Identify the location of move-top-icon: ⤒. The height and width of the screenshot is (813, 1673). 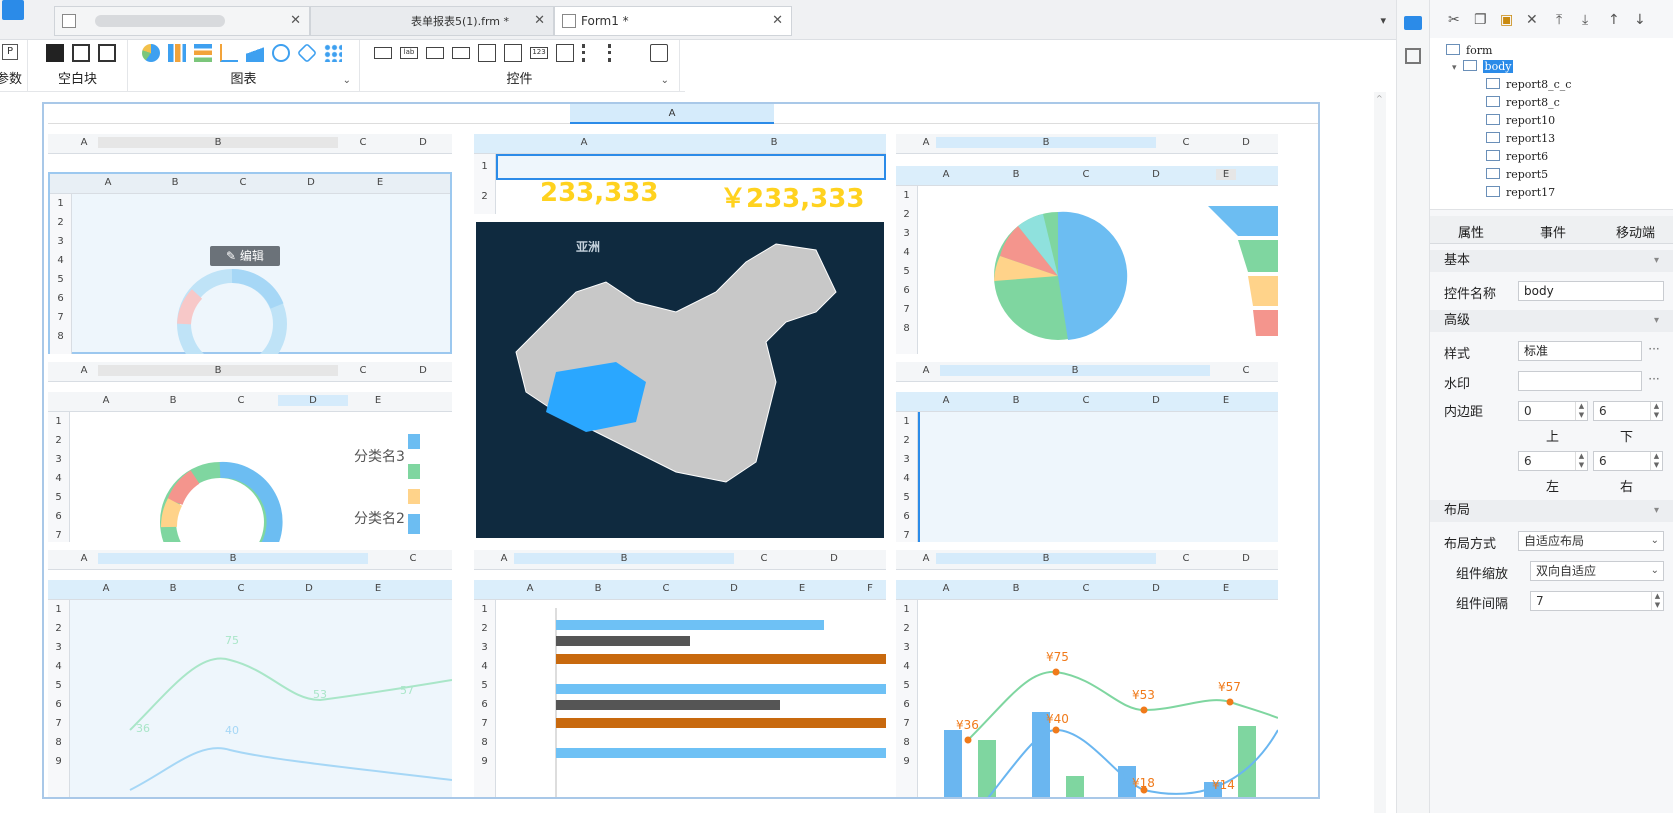
(1559, 20).